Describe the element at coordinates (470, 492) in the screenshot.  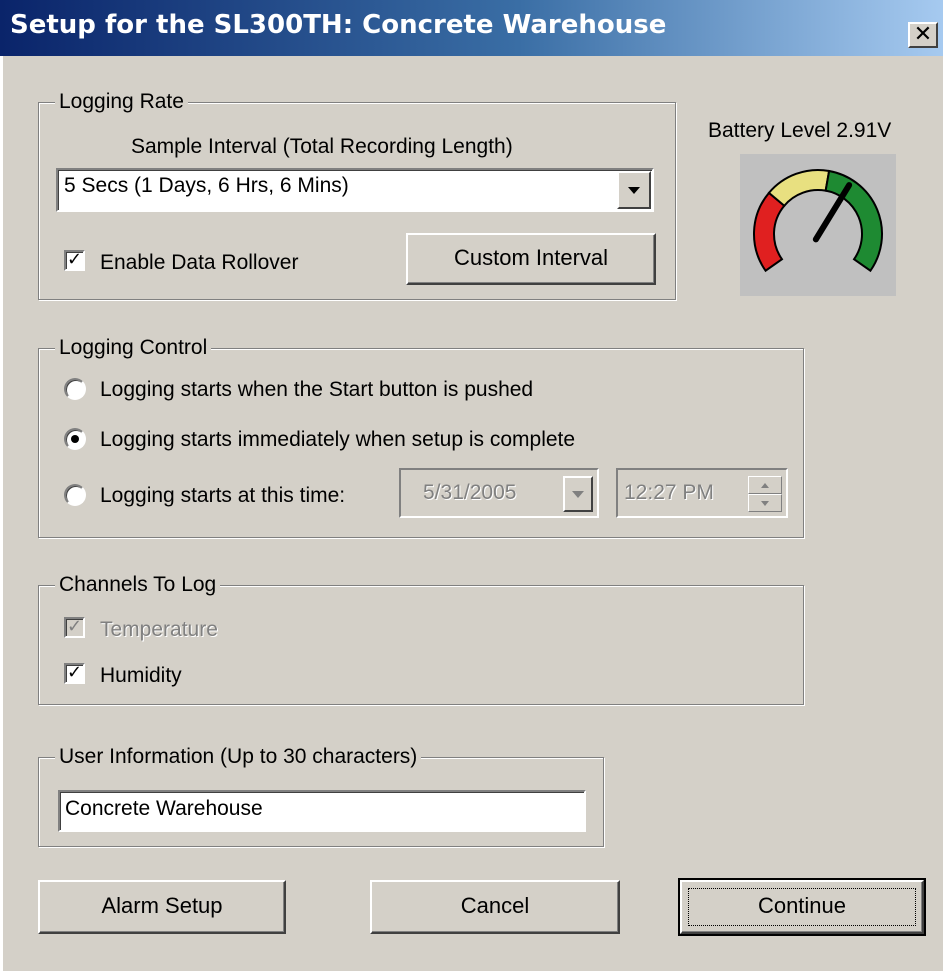
I see `start-date-value: 5/31/2005` at that location.